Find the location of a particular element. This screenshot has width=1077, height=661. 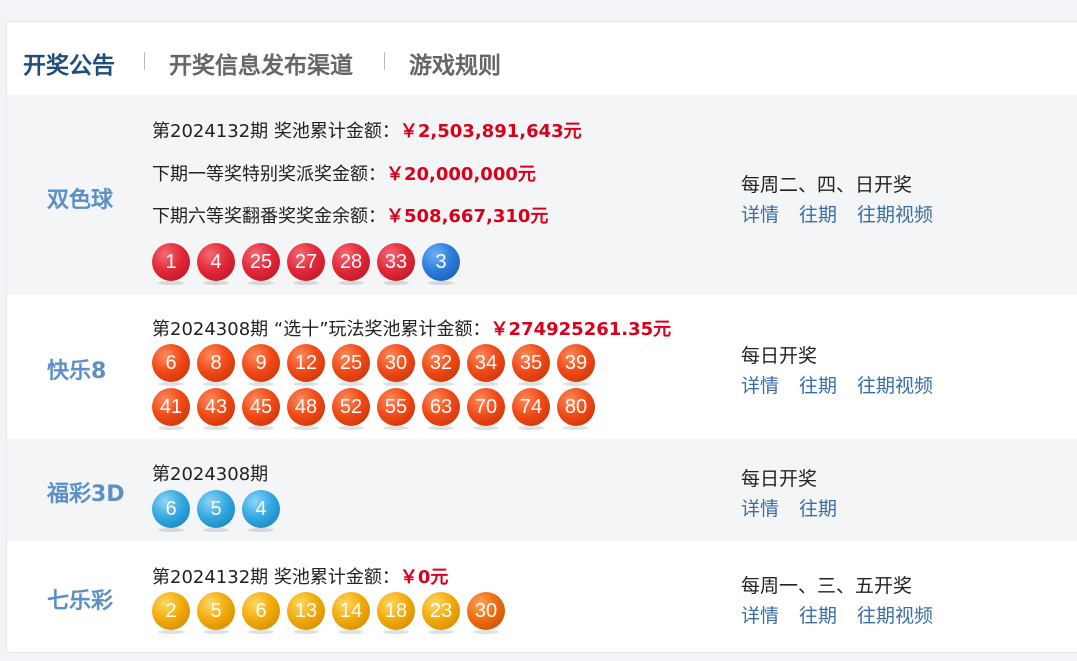

ball-orange: 48 is located at coordinates (306, 409).